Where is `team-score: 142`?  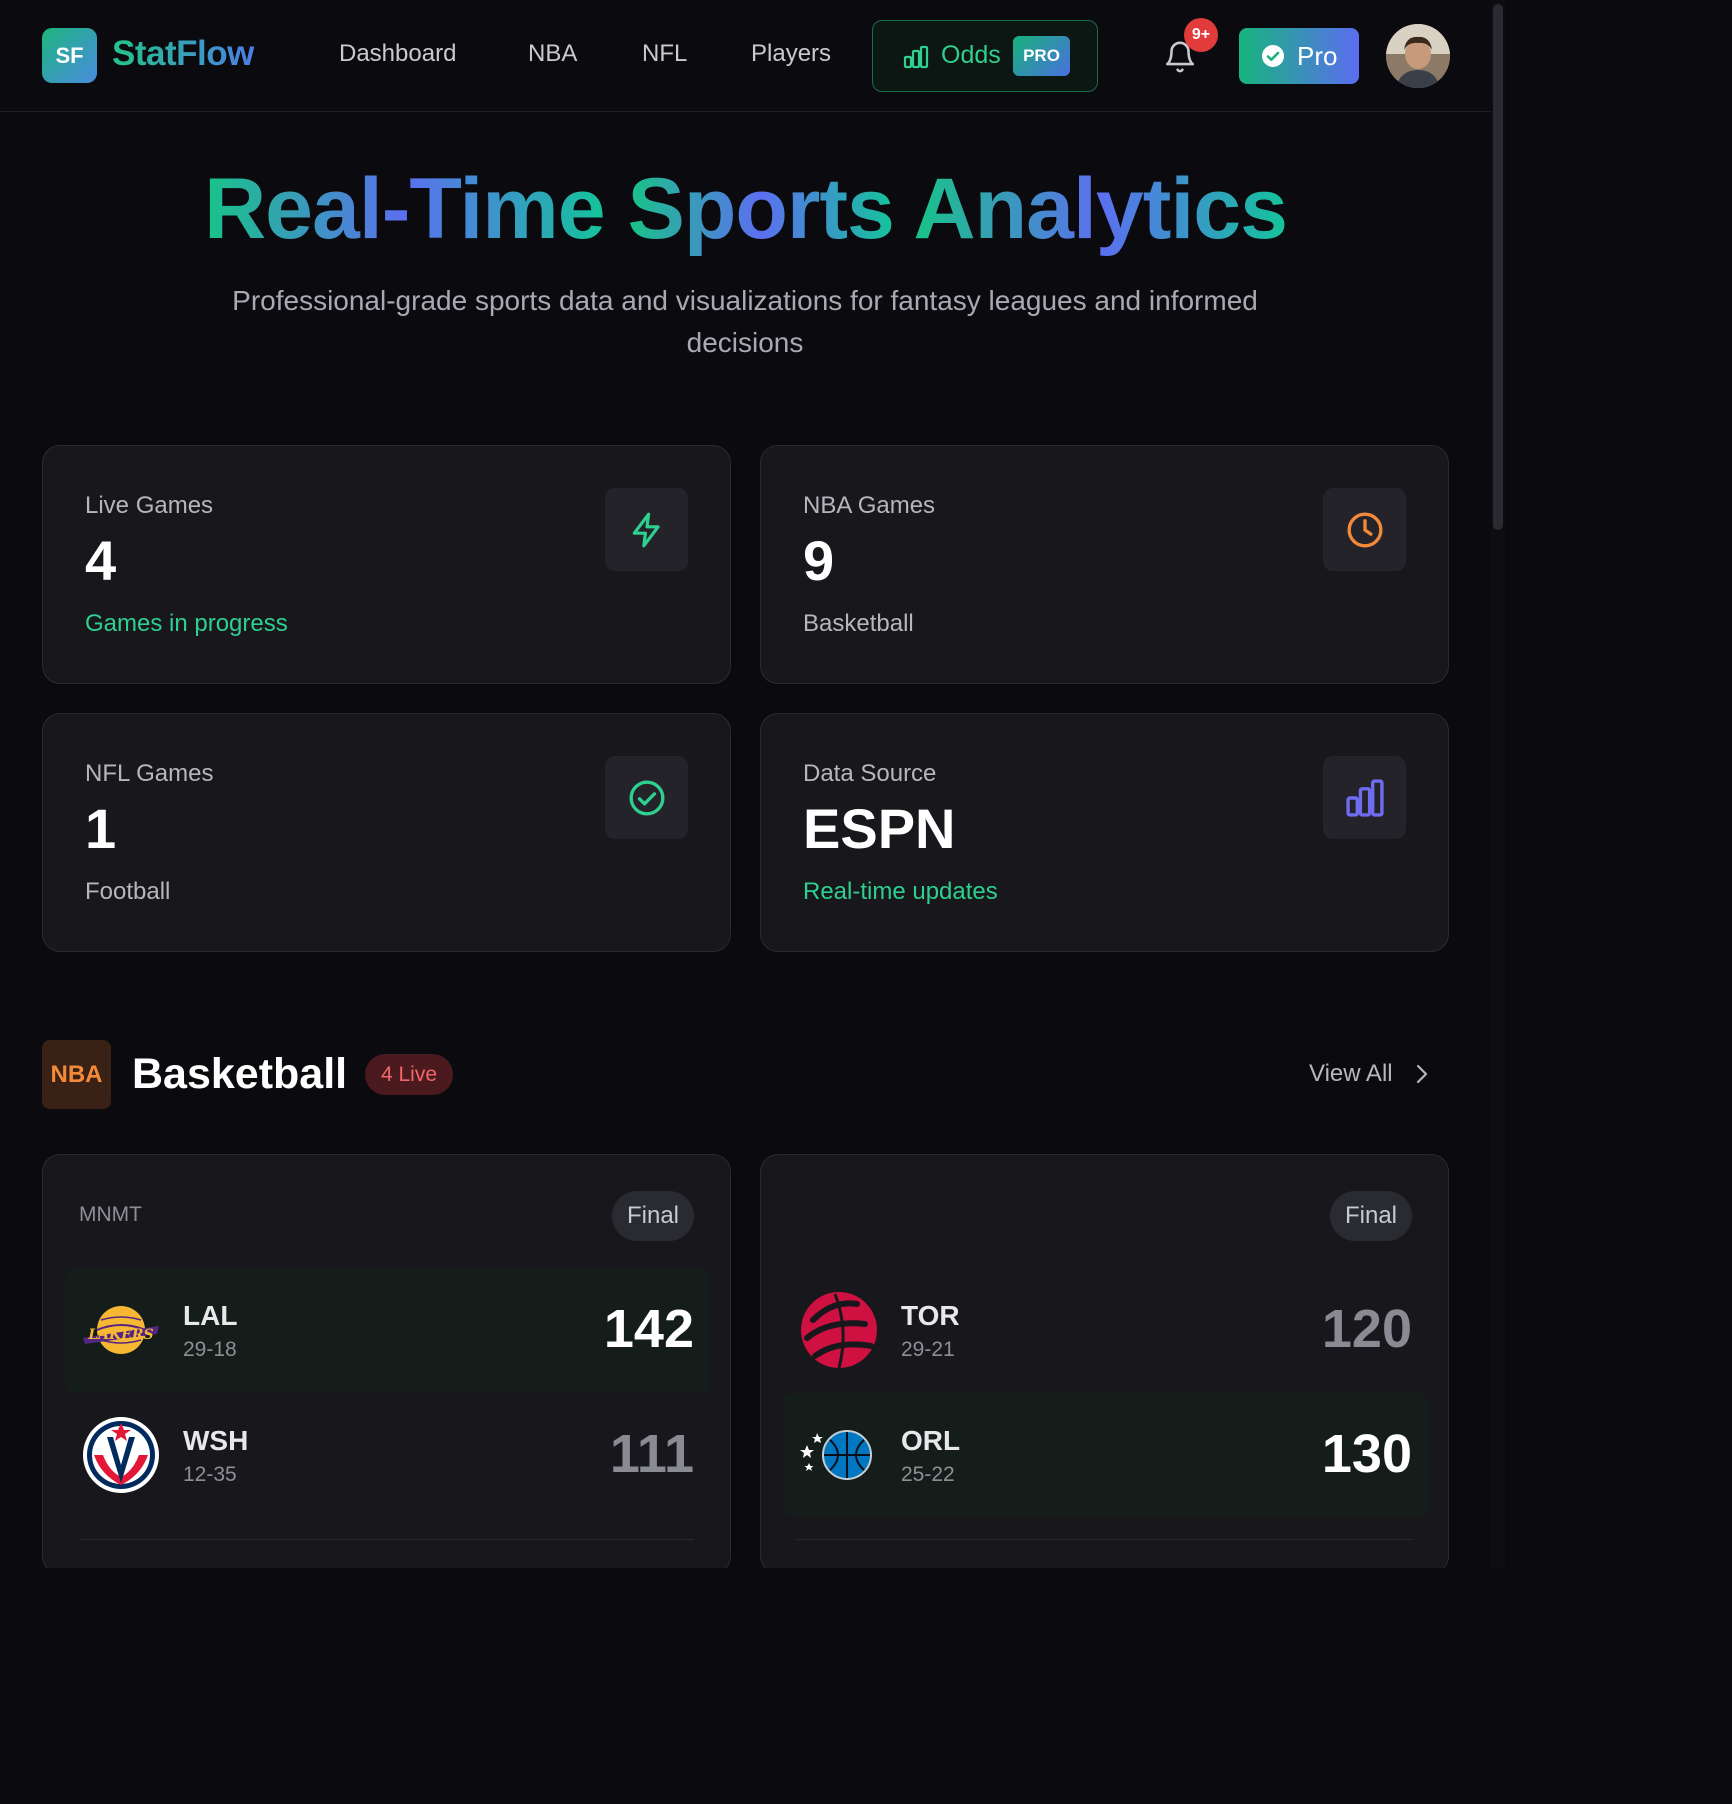
team-score: 142 is located at coordinates (648, 1329).